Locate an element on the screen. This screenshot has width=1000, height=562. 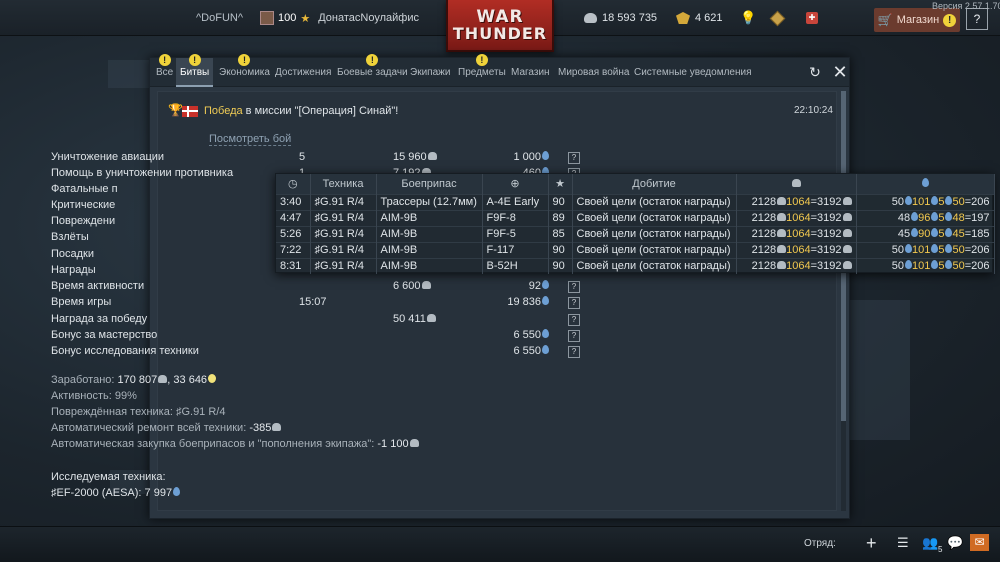
stat-label: Критические is located at coordinates (83, 205).